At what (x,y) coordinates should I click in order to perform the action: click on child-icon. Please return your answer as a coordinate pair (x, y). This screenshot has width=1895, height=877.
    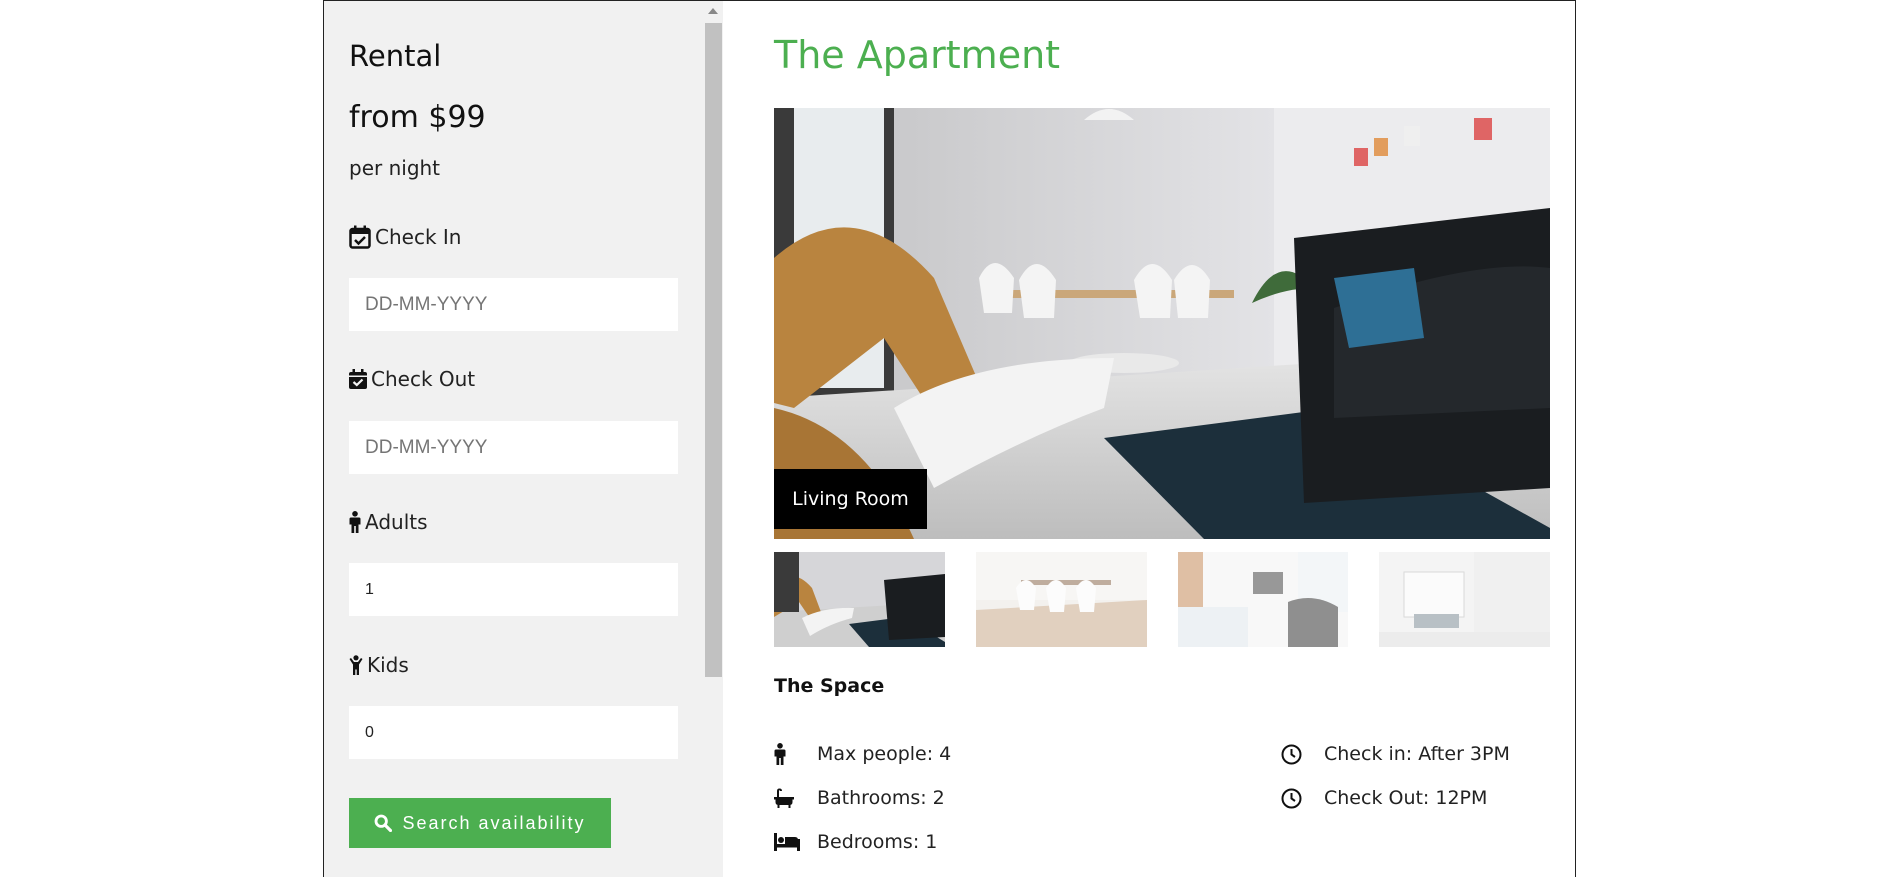
    Looking at the image, I should click on (356, 665).